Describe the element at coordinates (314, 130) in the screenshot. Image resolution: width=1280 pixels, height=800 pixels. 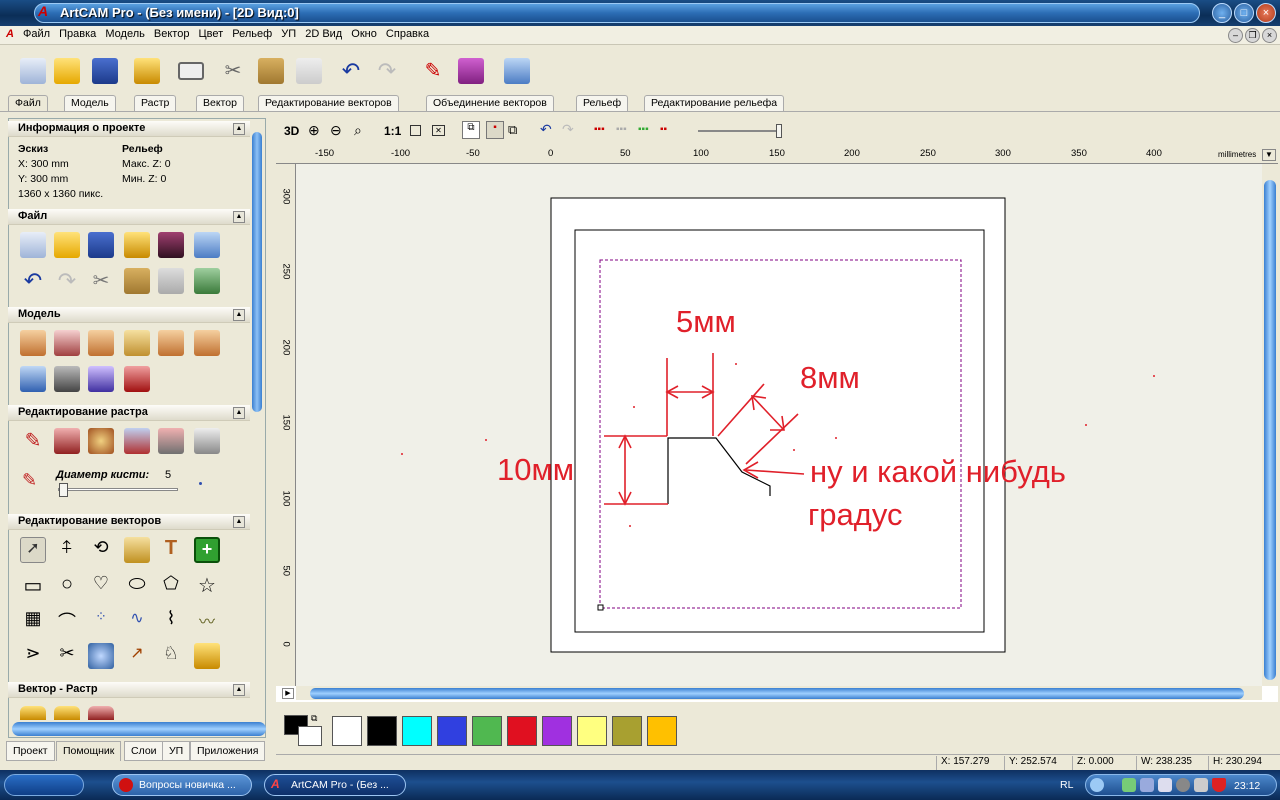
I see `zoom-in-icon: ⊕` at that location.